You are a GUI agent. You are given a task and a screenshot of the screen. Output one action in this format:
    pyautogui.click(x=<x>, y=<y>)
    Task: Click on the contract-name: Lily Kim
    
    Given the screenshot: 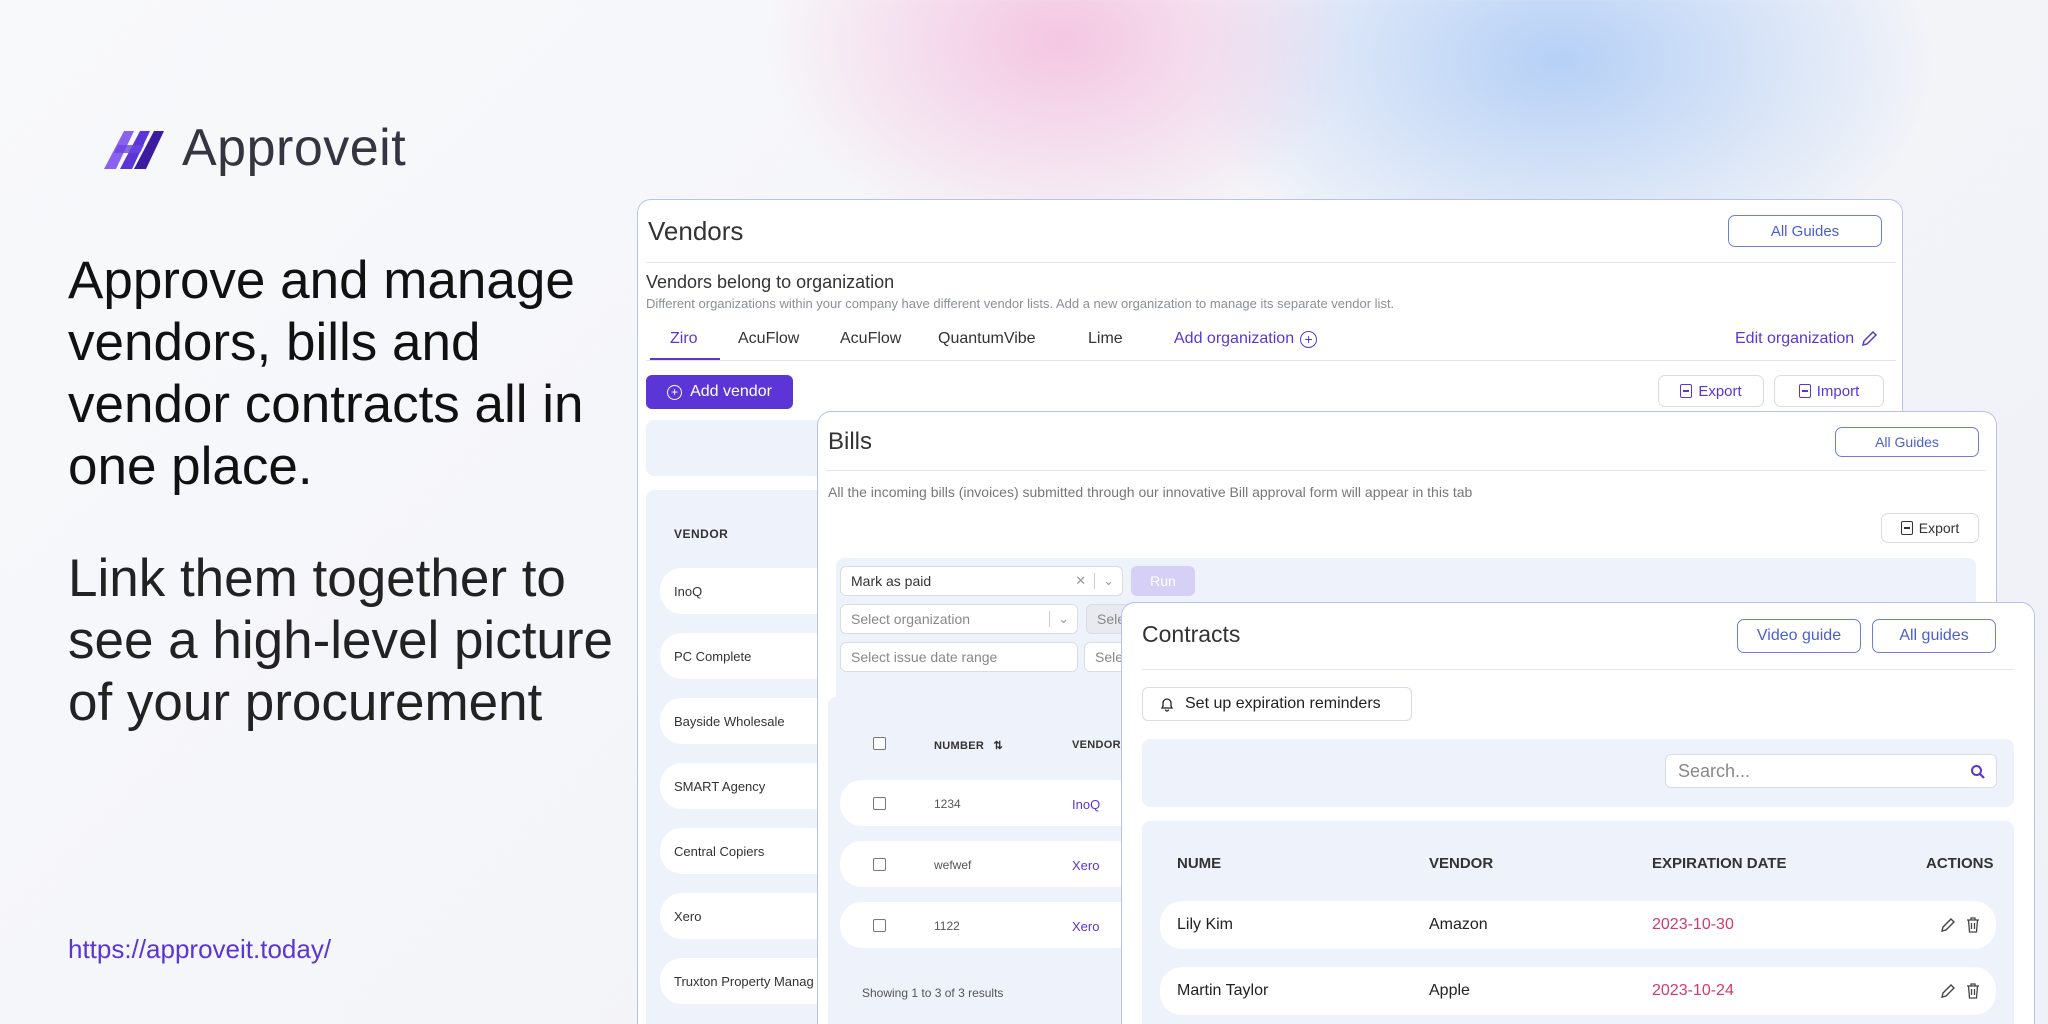 What is the action you would take?
    pyautogui.click(x=1205, y=924)
    